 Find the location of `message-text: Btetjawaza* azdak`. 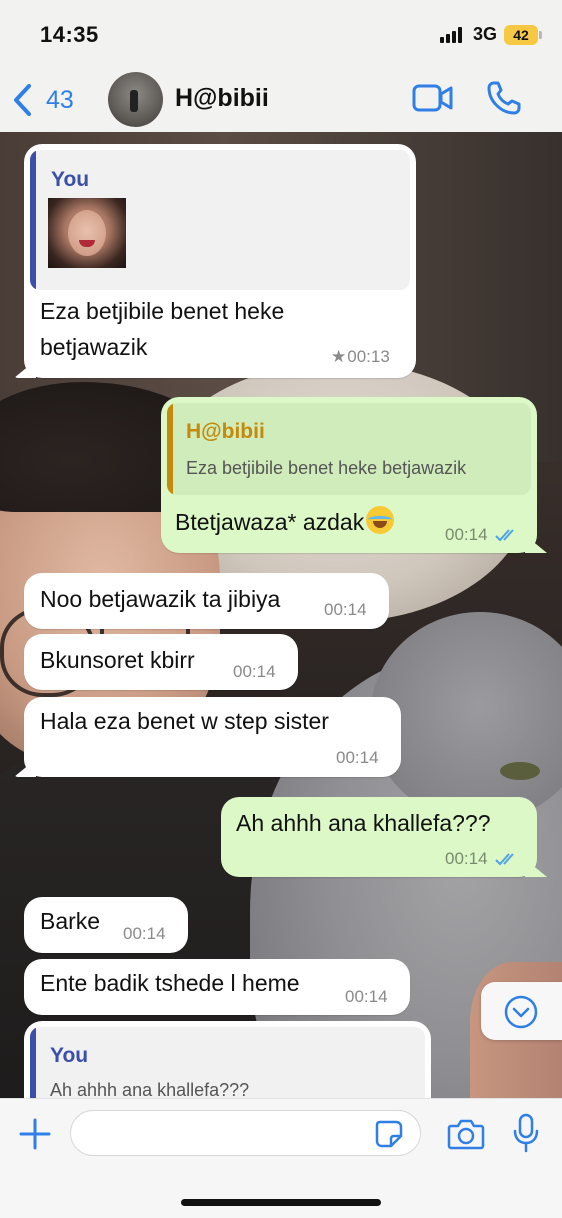

message-text: Btetjawaza* azdak is located at coordinates (285, 522).